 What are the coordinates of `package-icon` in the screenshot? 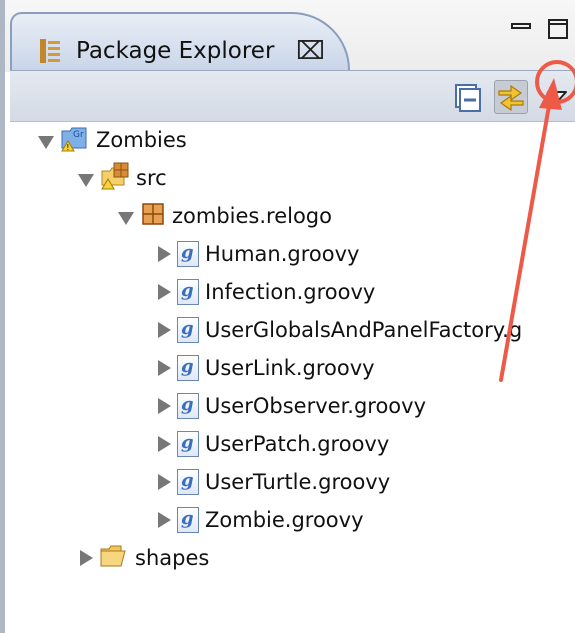 It's located at (153, 216).